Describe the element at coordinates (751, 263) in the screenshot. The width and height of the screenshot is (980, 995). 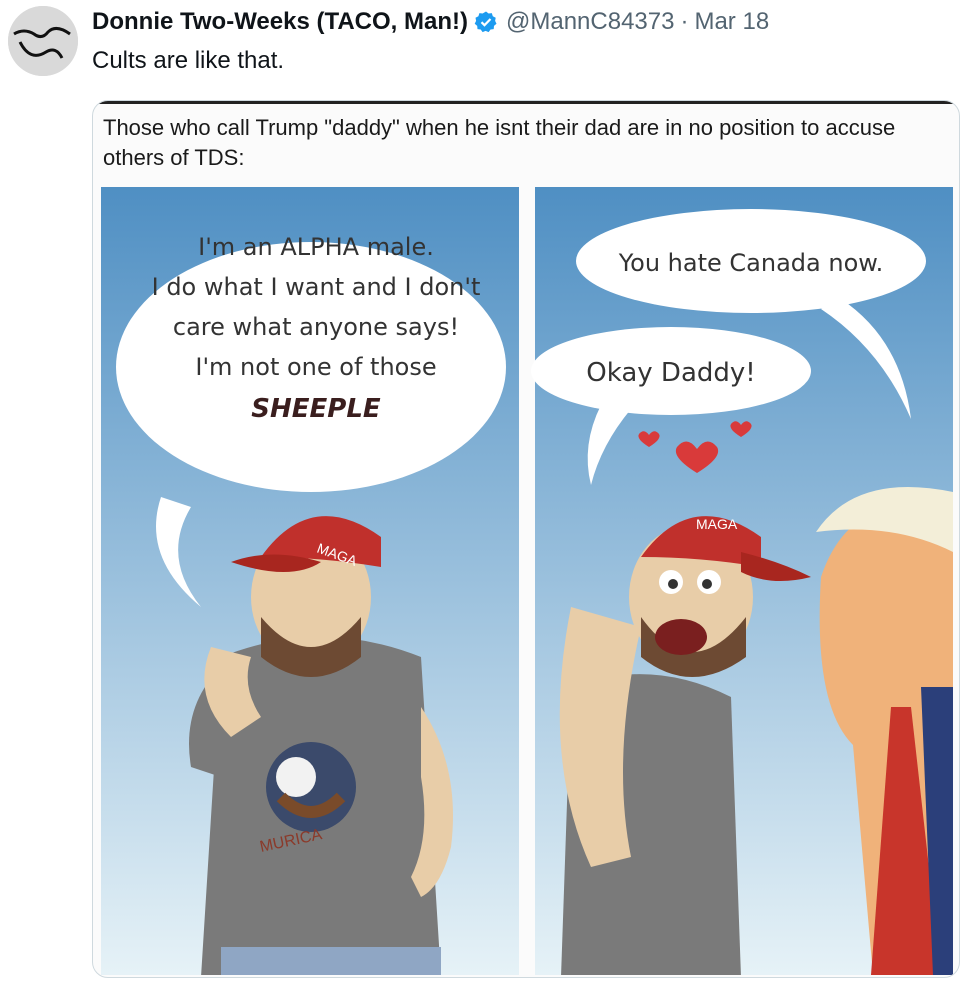
I see `bubble-top: You hate Canada now.` at that location.